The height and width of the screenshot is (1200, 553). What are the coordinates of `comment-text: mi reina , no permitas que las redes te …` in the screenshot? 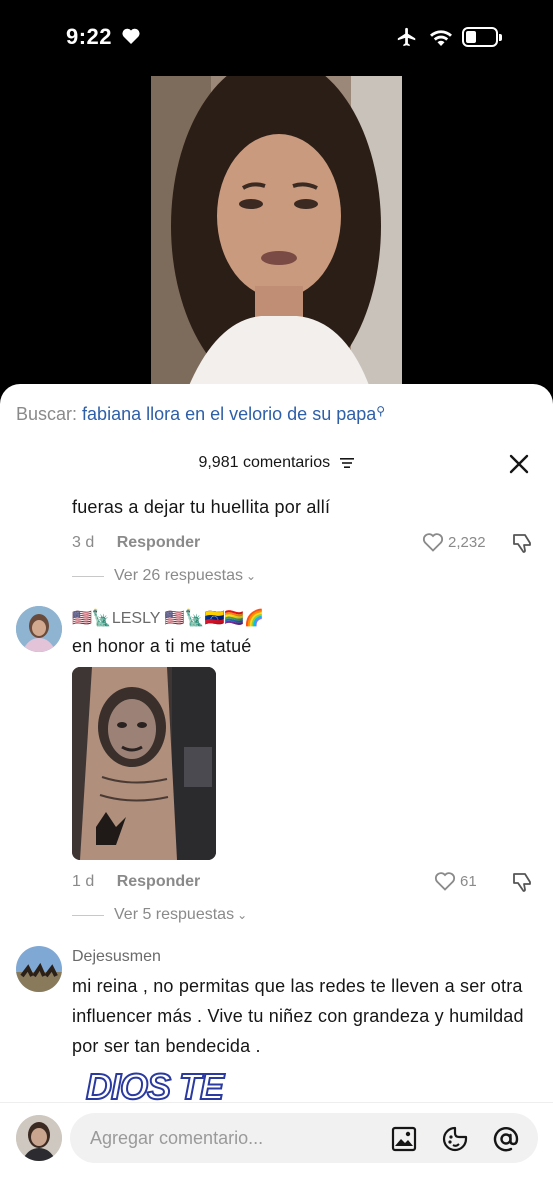 It's located at (298, 1016).